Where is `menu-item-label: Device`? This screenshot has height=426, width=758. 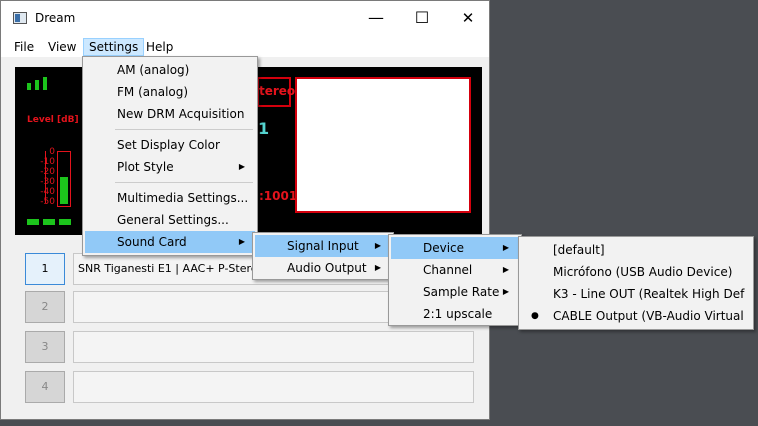
menu-item-label: Device is located at coordinates (444, 248).